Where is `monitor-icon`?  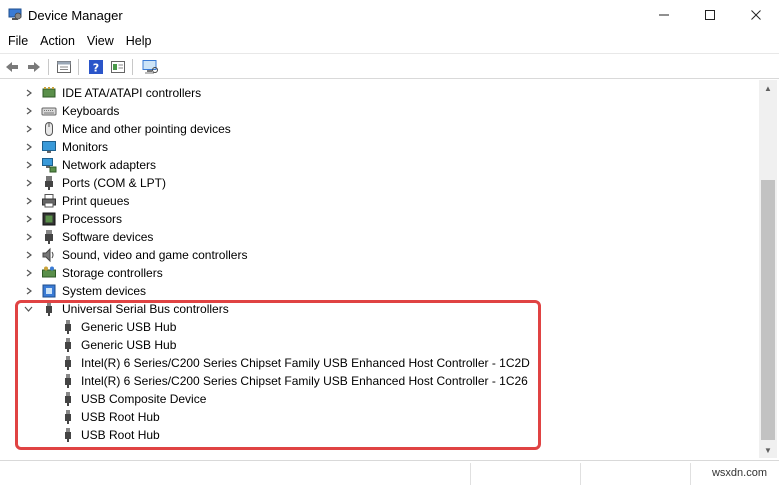
monitor-icon is located at coordinates (49, 147).